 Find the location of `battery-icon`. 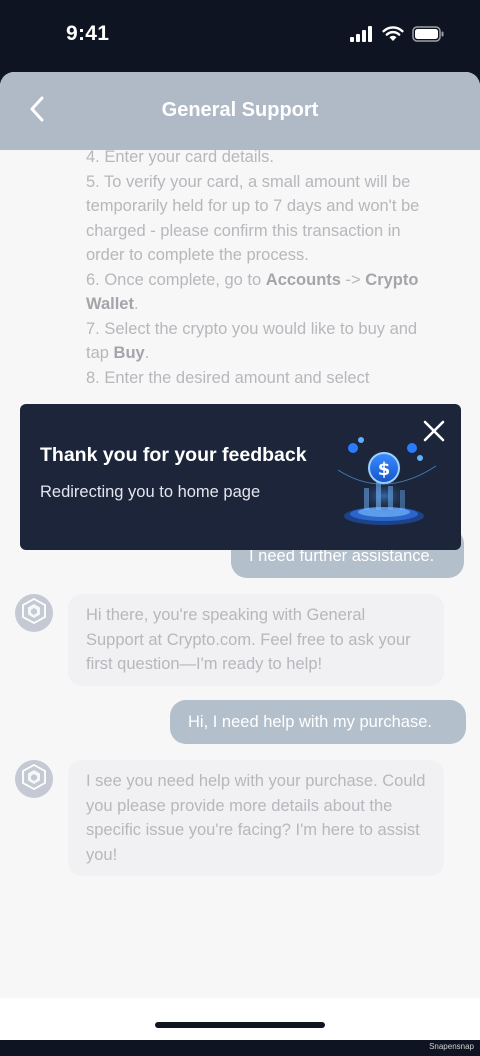

battery-icon is located at coordinates (428, 36).